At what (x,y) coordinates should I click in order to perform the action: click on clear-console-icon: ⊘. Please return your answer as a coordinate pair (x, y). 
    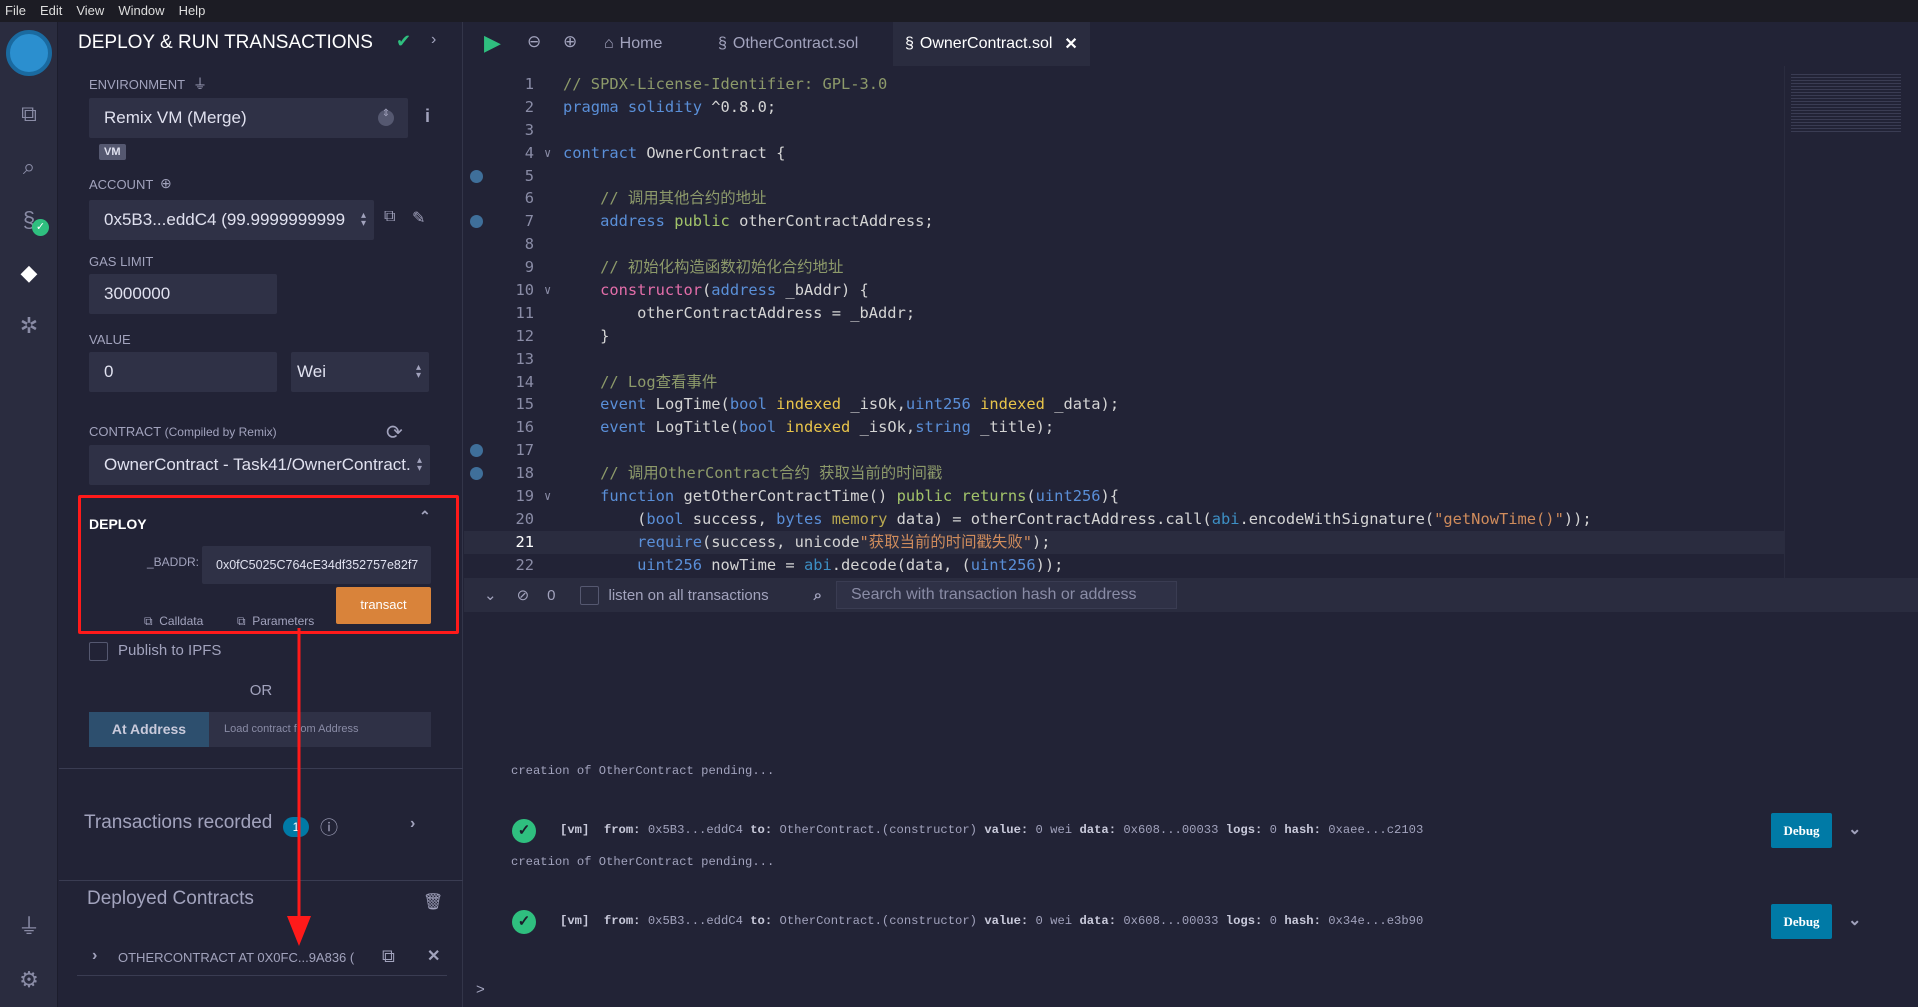
    Looking at the image, I should click on (523, 595).